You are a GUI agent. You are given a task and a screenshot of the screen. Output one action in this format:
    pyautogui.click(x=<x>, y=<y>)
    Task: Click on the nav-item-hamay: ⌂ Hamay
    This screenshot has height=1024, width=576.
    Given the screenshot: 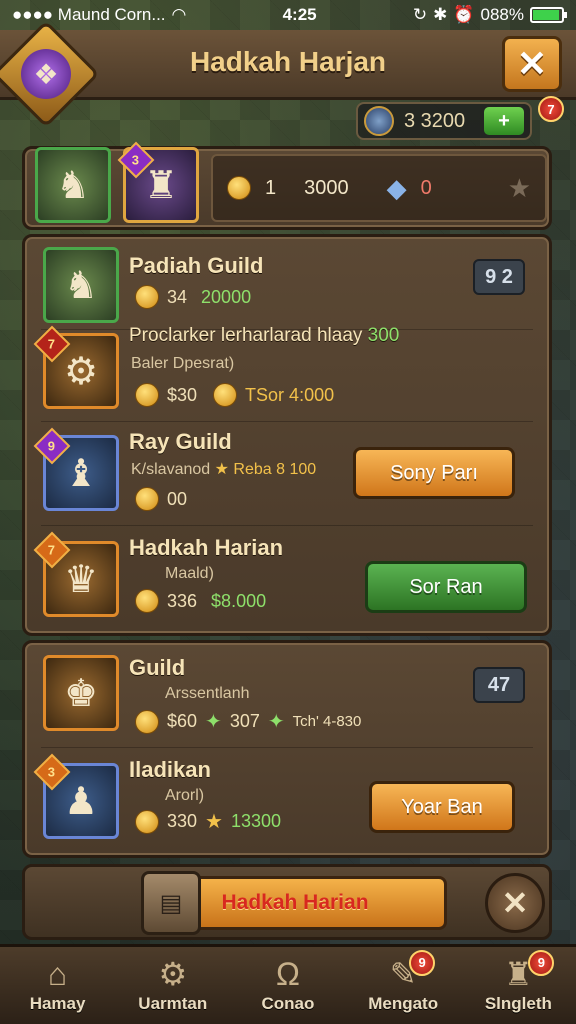 What is the action you would take?
    pyautogui.click(x=58, y=985)
    